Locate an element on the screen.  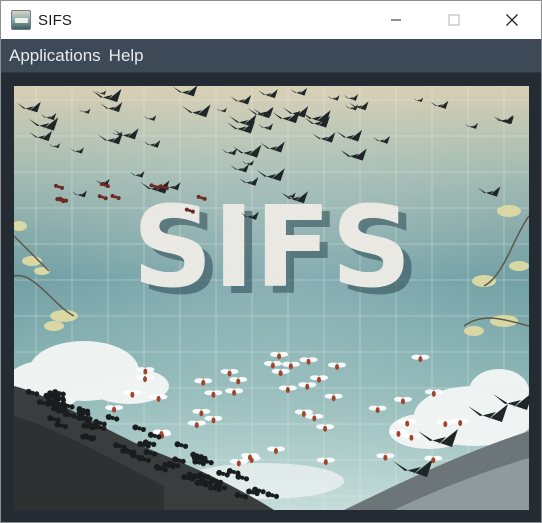
window-controls is located at coordinates (454, 20).